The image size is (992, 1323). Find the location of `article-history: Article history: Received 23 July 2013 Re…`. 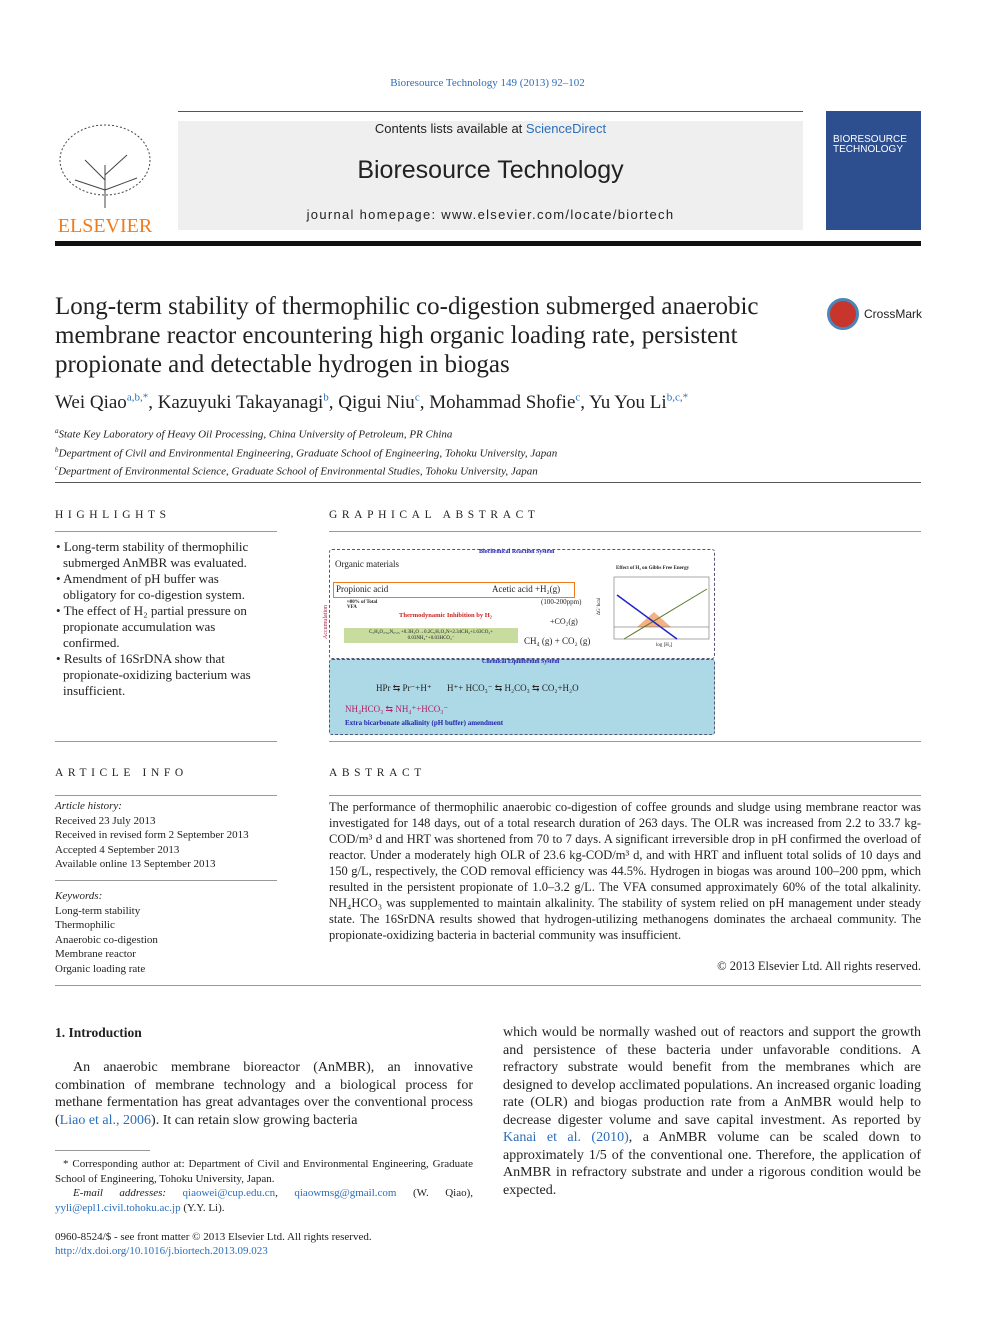

article-history: Article history: Received 23 July 2013 Re… is located at coordinates (152, 835).